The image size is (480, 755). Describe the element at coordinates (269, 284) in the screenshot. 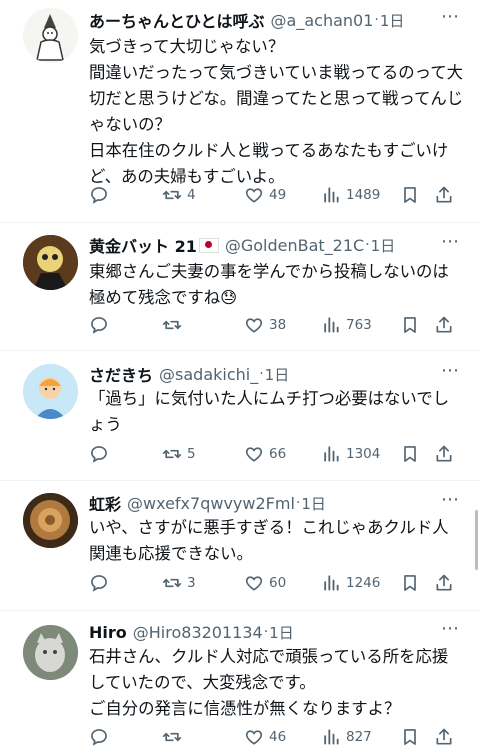

I see `tweet-text: 東郷さんご夫妻の事を学んでから投稿しないのは極めて残念ですね😓` at that location.